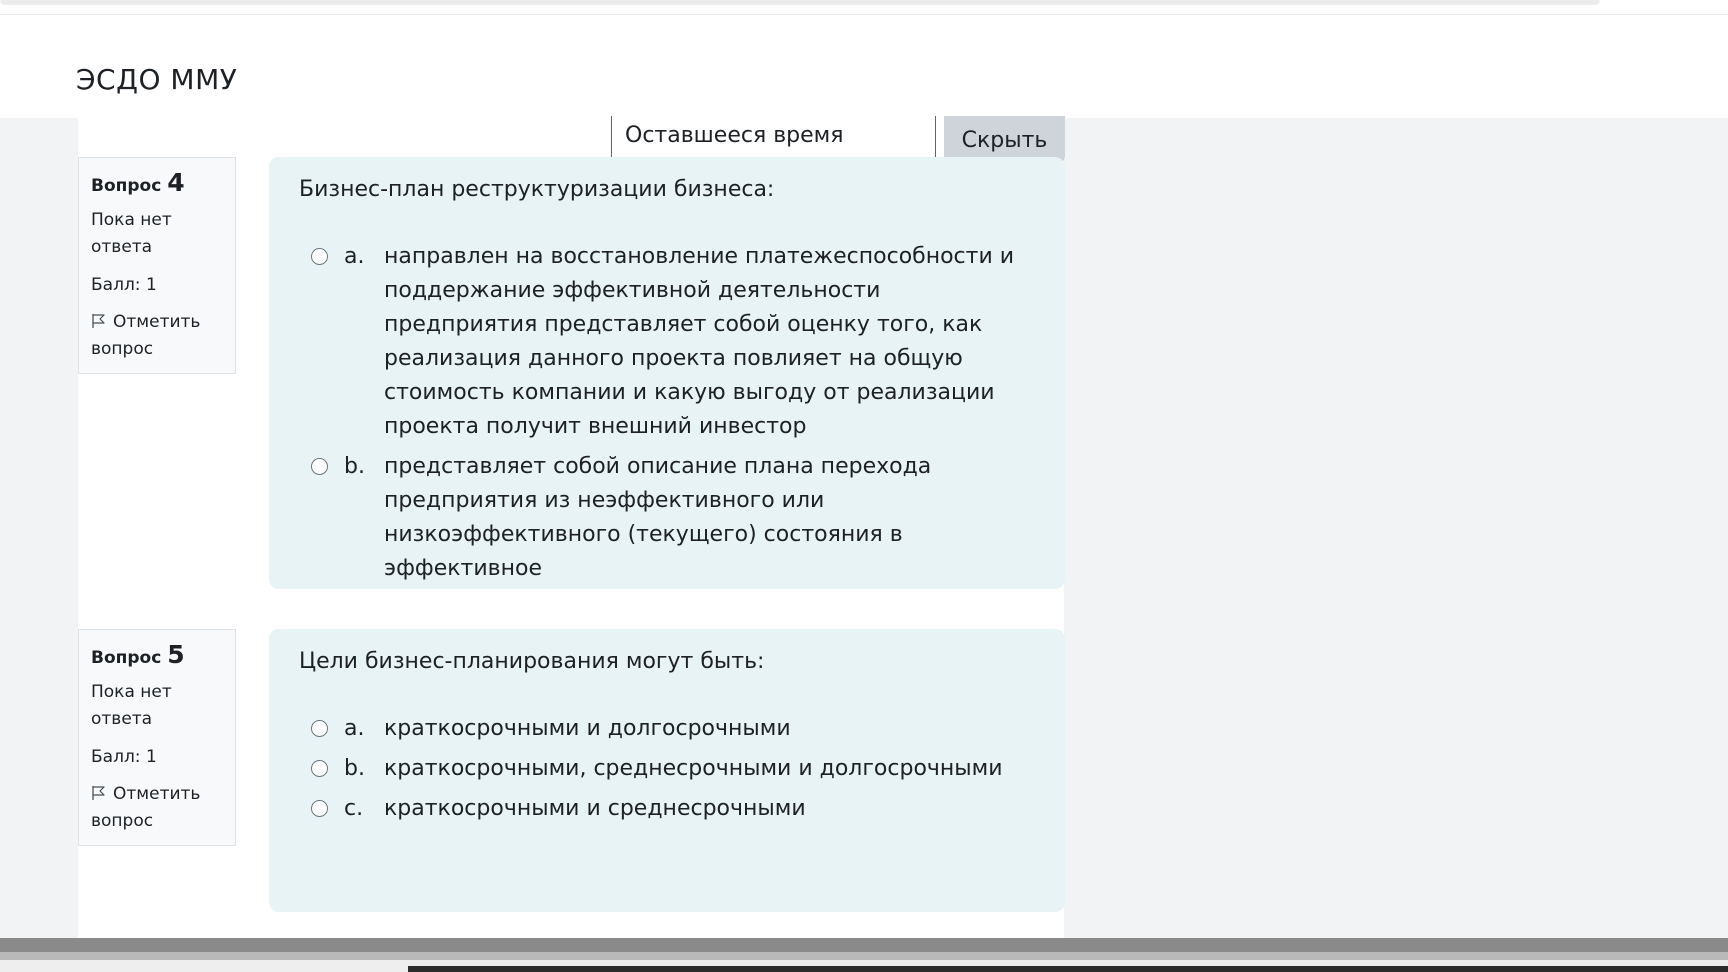 The image size is (1728, 972). What do you see at coordinates (537, 189) in the screenshot?
I see `question-text: Бизнес-план реструктуризации бизнеса:` at bounding box center [537, 189].